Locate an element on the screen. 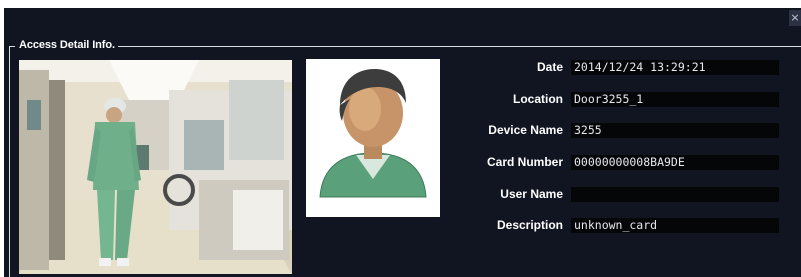  group-title: Access Detail Info. is located at coordinates (67, 45).